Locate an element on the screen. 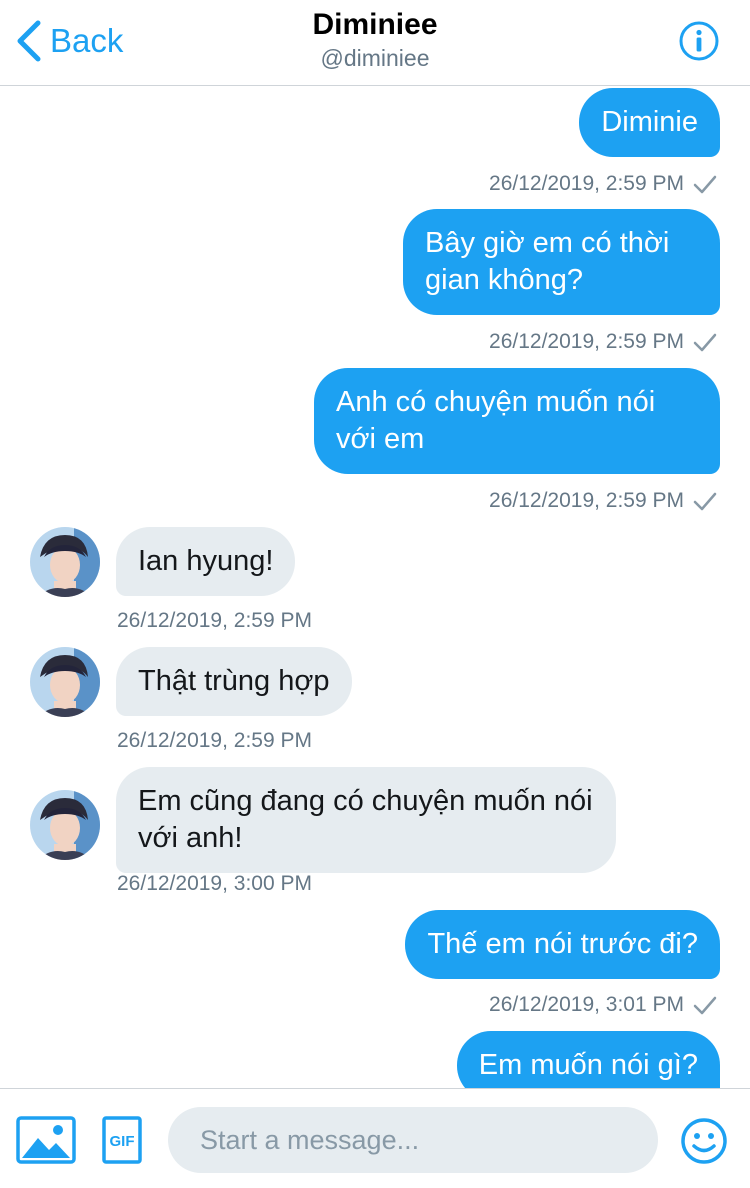  gif-label: GIF is located at coordinates (122, 1141).